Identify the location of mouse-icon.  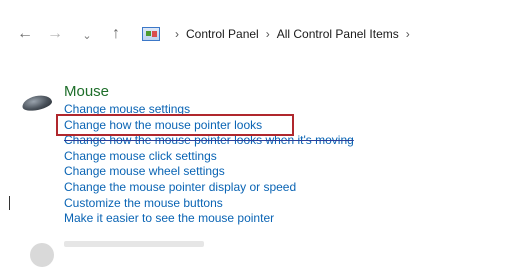
(37, 103).